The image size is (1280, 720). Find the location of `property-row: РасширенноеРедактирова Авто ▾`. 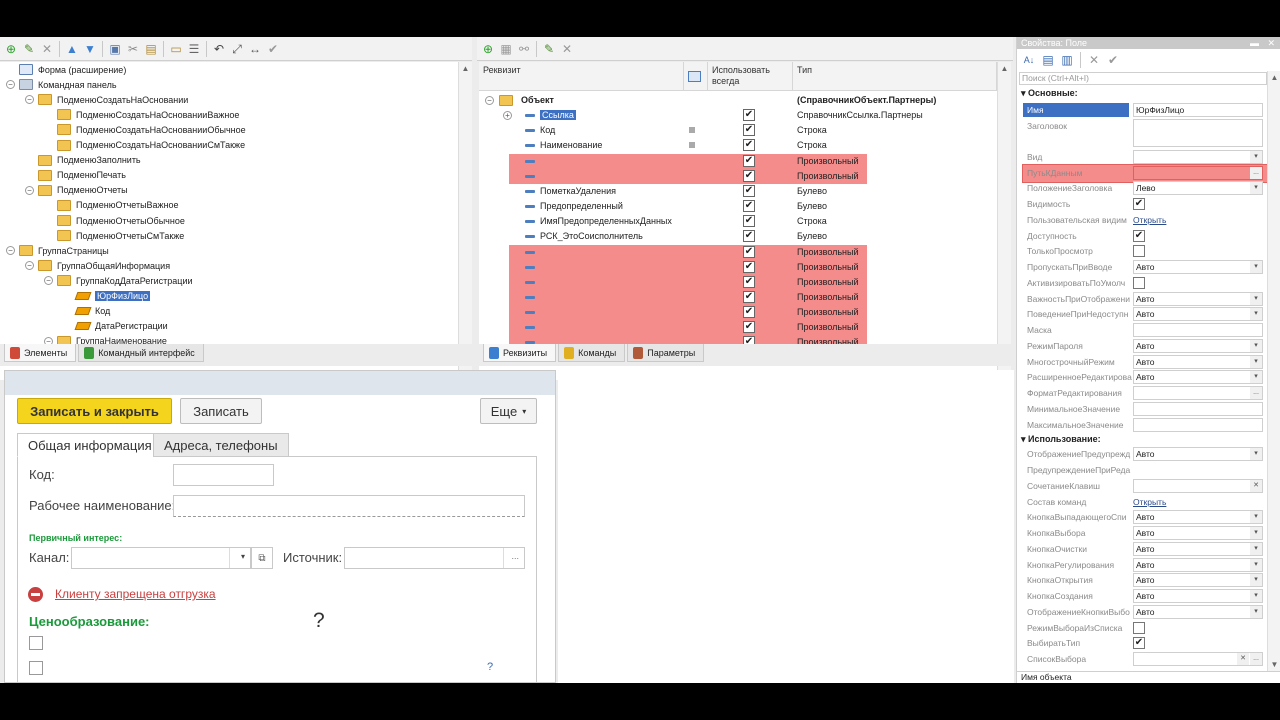

property-row: РасширенноеРедактирова Авто ▾ is located at coordinates (1142, 378).